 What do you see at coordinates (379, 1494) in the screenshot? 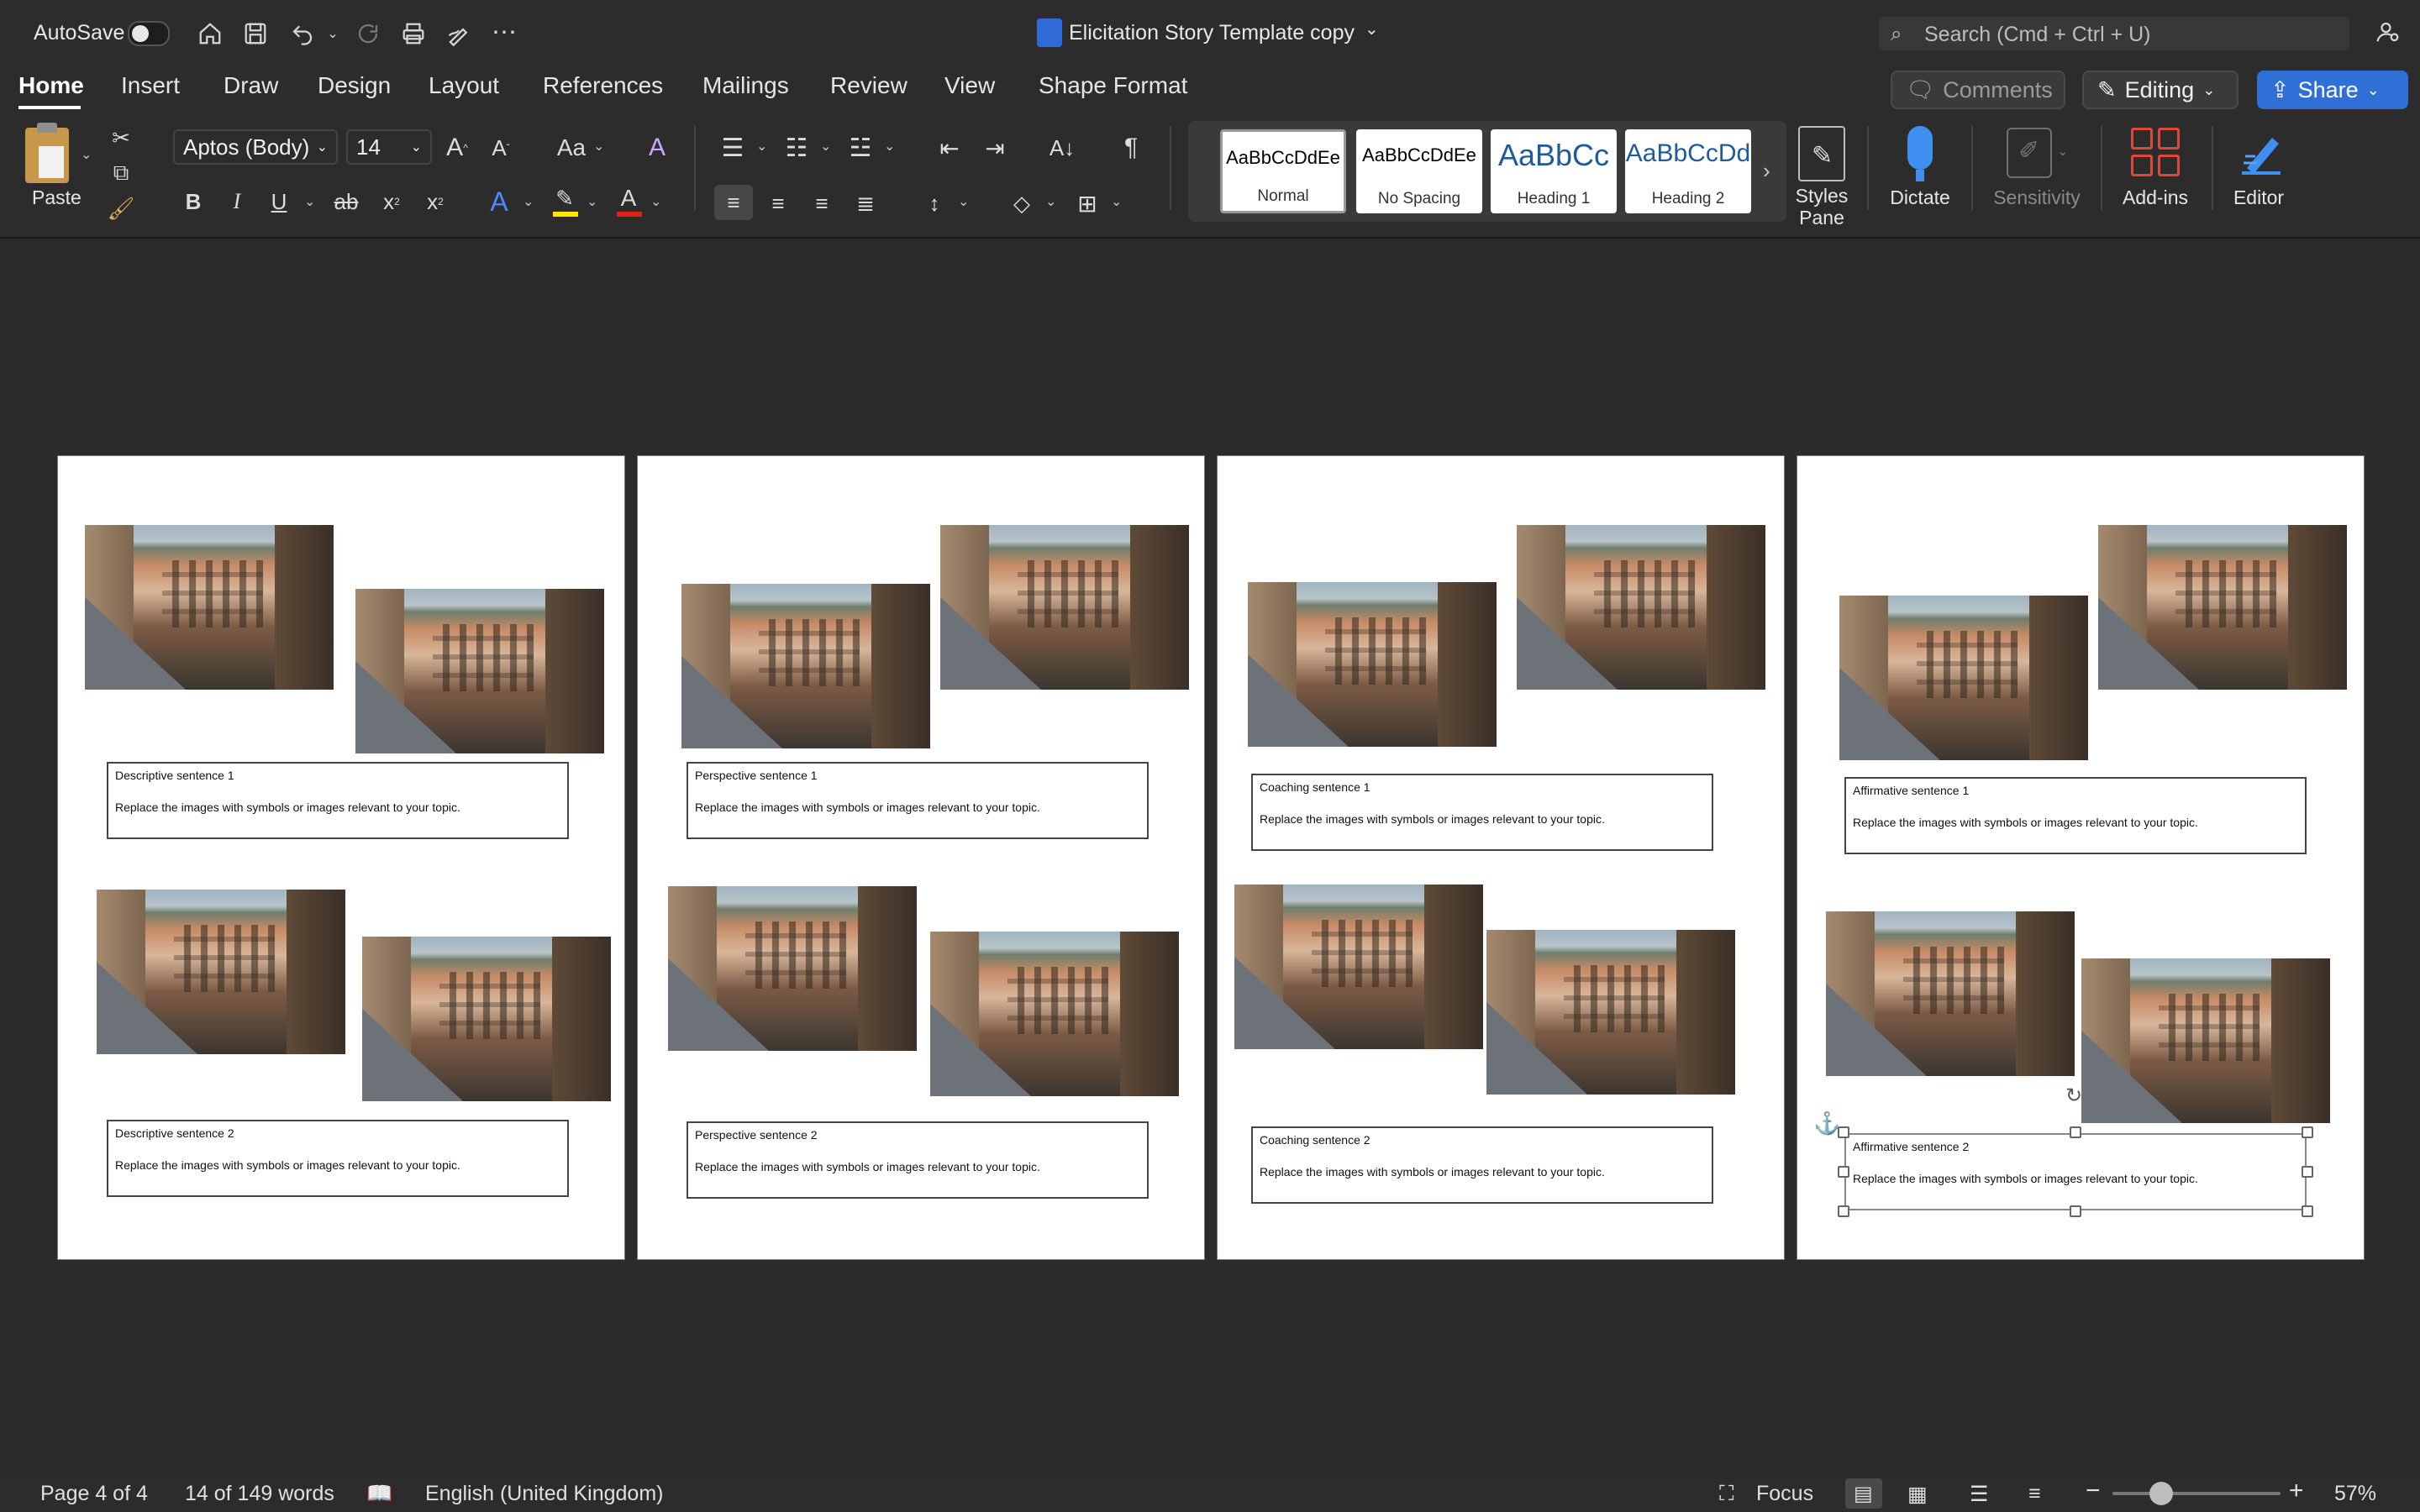
I see `proofing-icon: 📖` at bounding box center [379, 1494].